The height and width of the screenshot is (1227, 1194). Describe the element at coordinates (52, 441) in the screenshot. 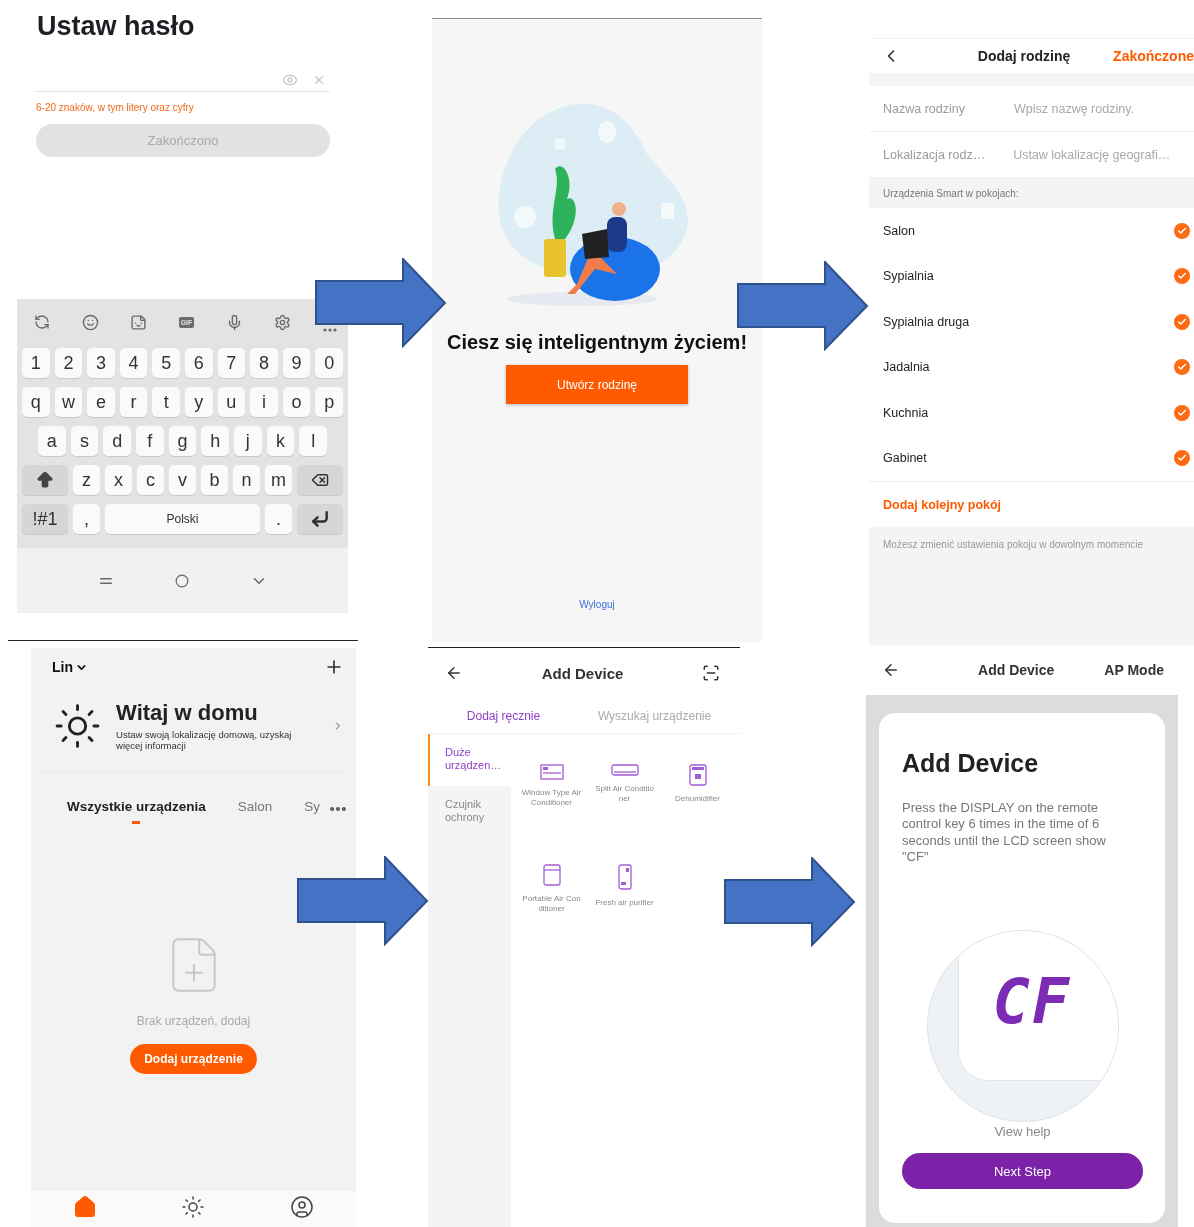

I see `keyboard-key: a` at that location.